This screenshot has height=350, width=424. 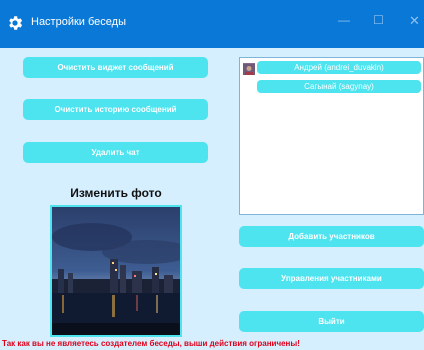 I want to click on city-night-image, so click(x=116, y=271).